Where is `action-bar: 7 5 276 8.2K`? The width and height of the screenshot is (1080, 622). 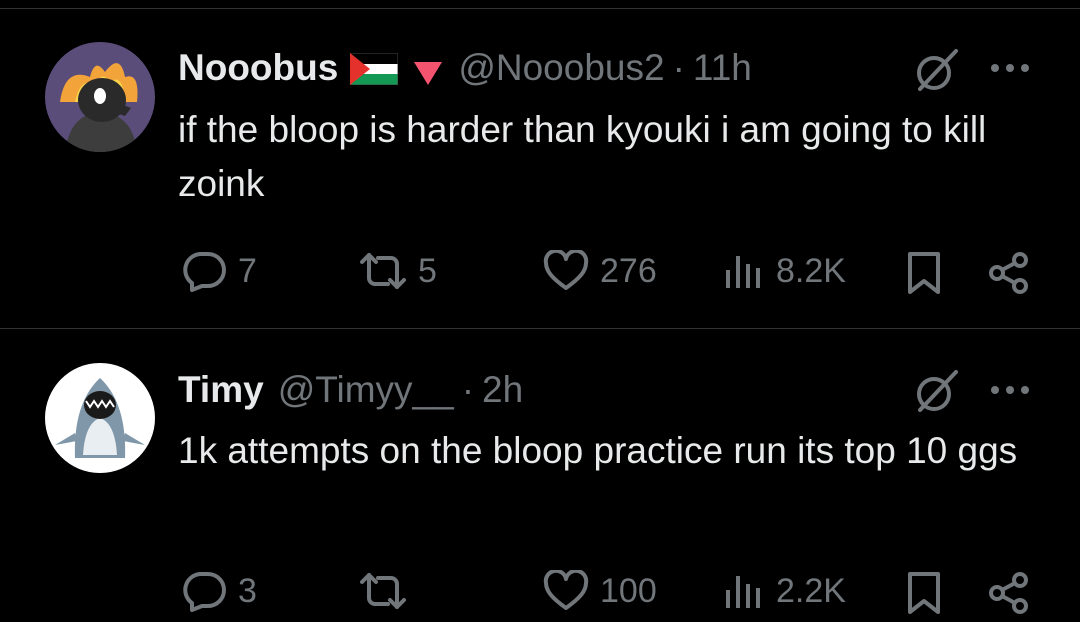
action-bar: 7 5 276 8.2K is located at coordinates (540, 270).